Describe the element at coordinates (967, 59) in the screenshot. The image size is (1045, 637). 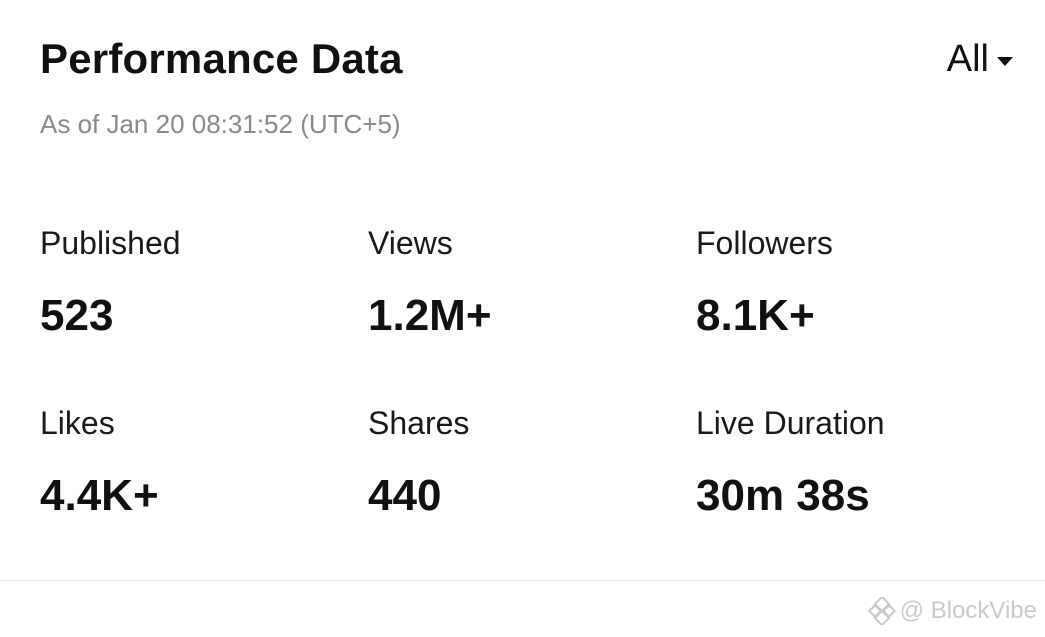
I see `filter-dropdown-label: All` at that location.